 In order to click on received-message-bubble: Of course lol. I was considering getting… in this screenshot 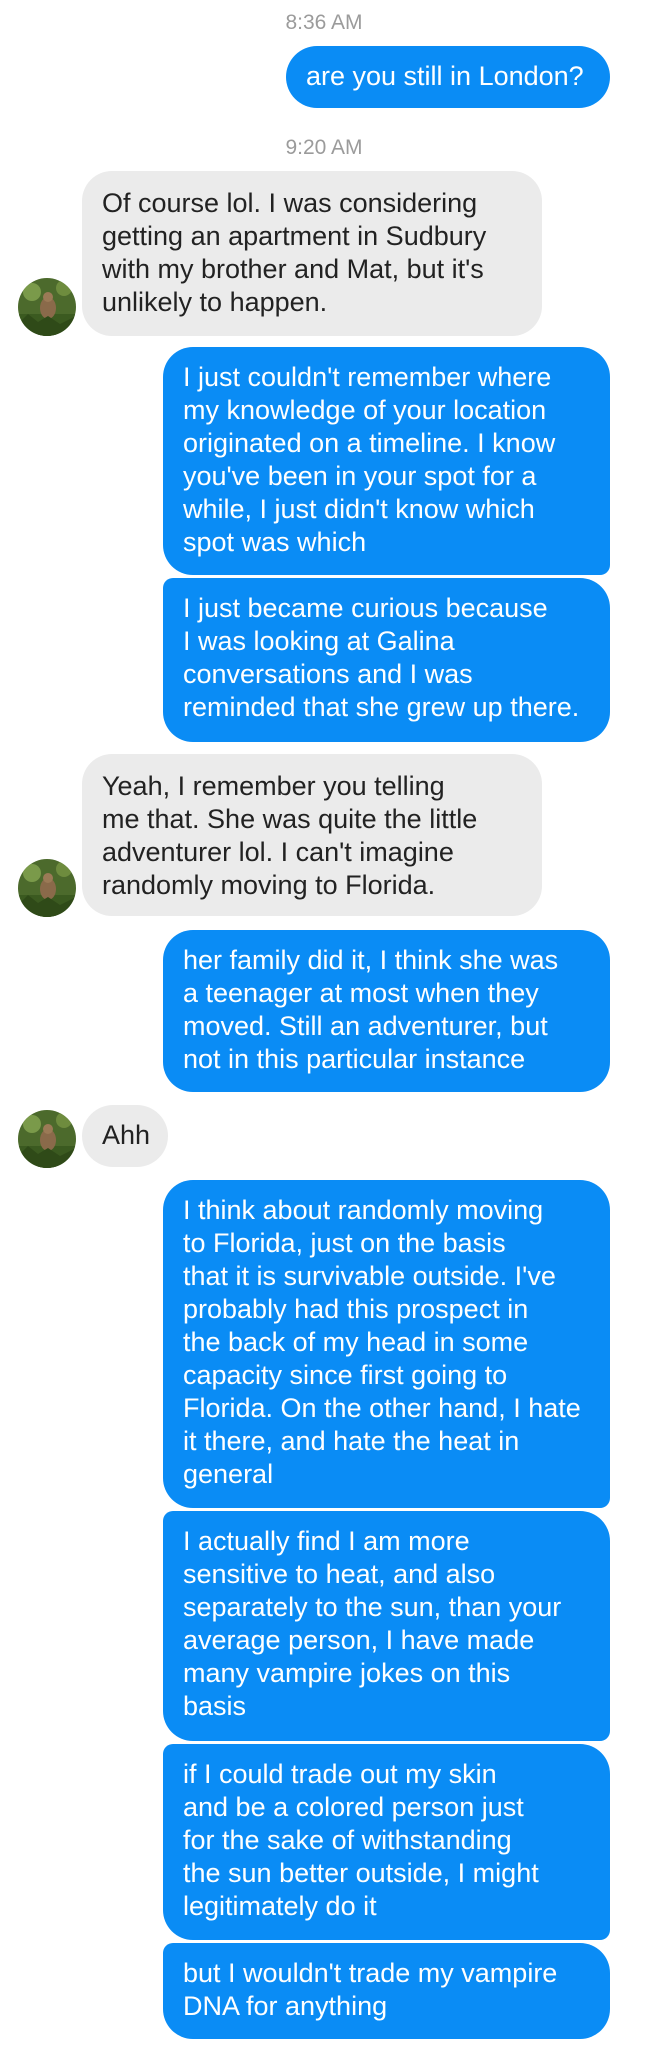, I will do `click(312, 253)`.